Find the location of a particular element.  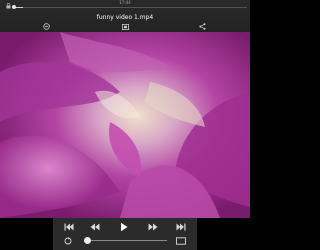

skip-previous-icon is located at coordinates (69, 228).